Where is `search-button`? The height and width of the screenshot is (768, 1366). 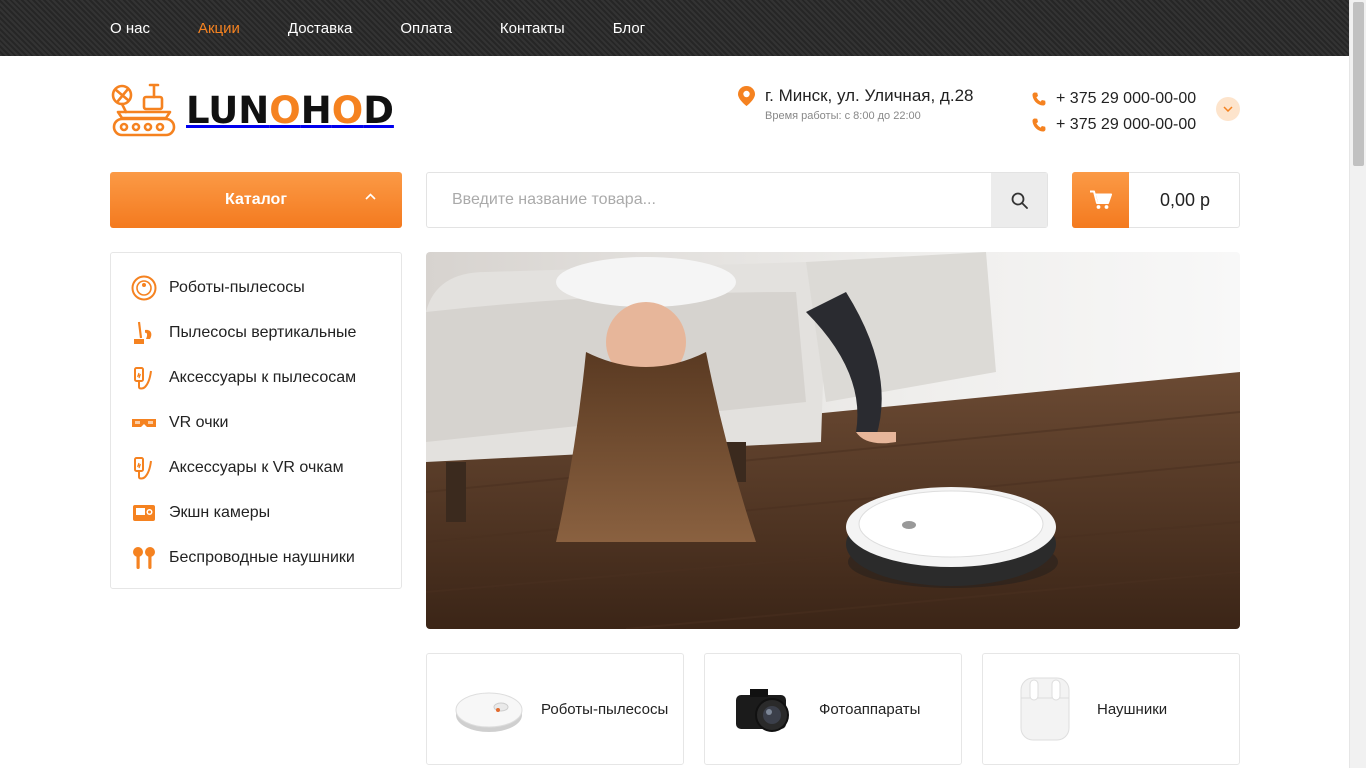
search-button is located at coordinates (1019, 200).